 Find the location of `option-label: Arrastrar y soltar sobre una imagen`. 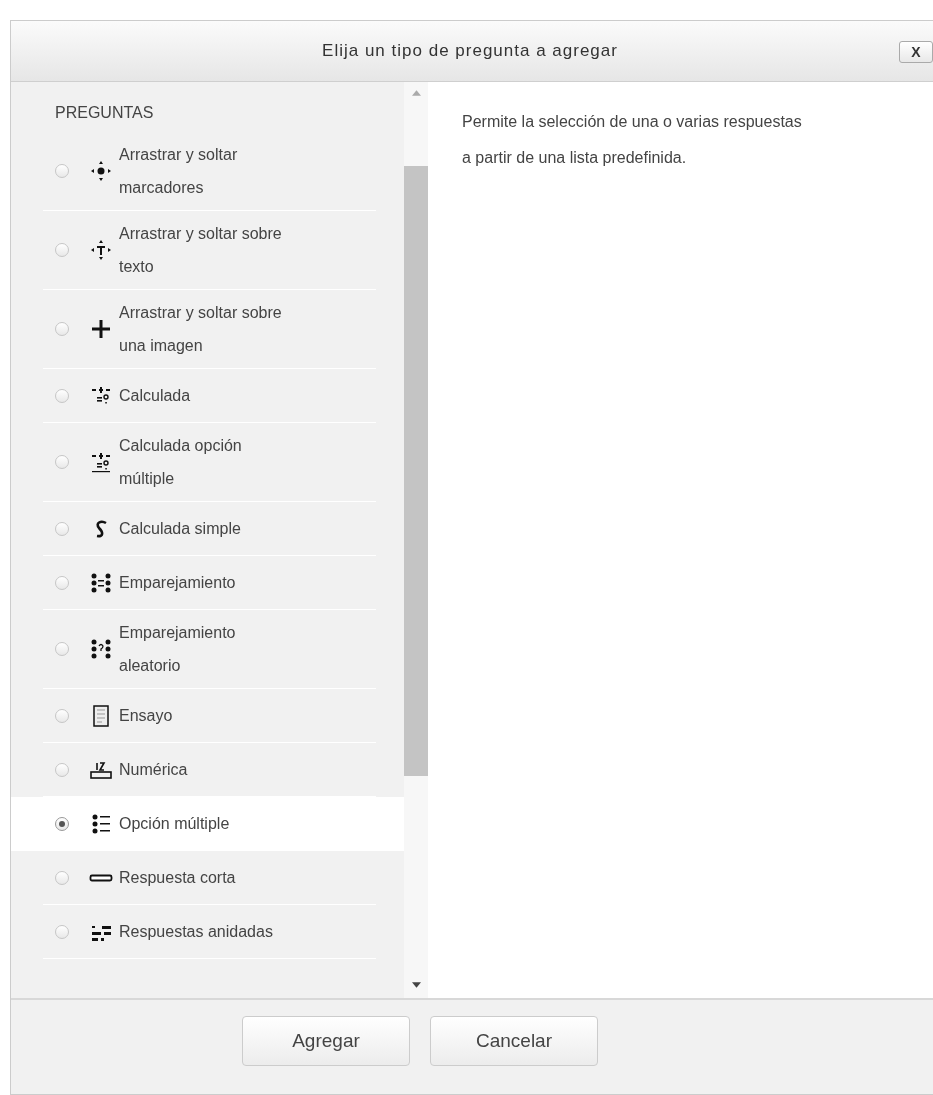

option-label: Arrastrar y soltar sobre una imagen is located at coordinates (201, 329).